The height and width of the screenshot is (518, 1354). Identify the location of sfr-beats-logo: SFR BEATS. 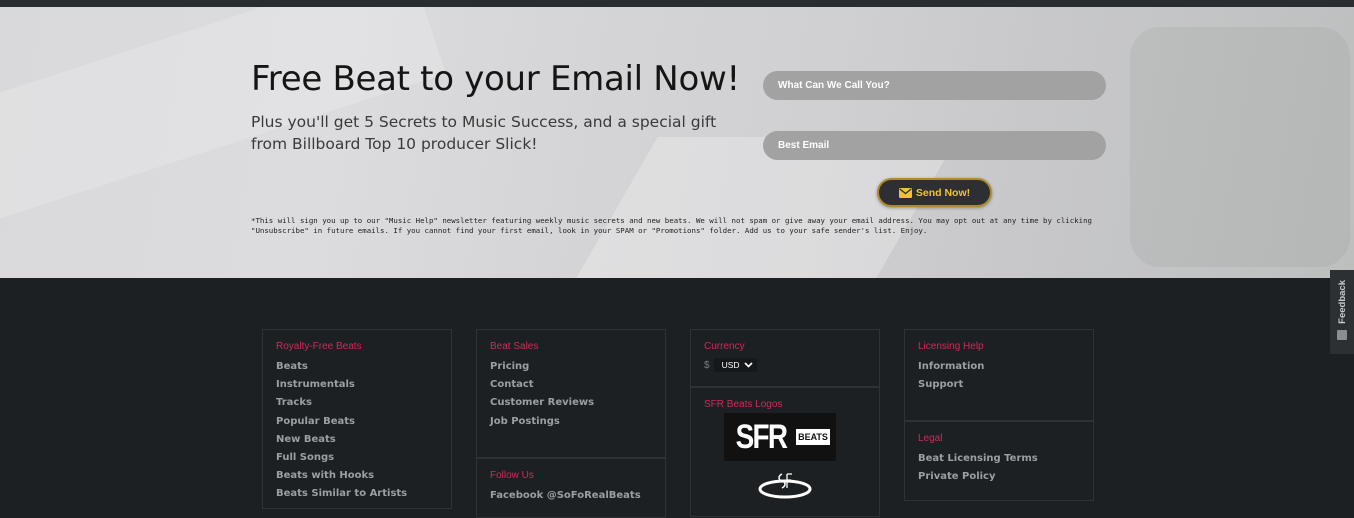
(780, 437).